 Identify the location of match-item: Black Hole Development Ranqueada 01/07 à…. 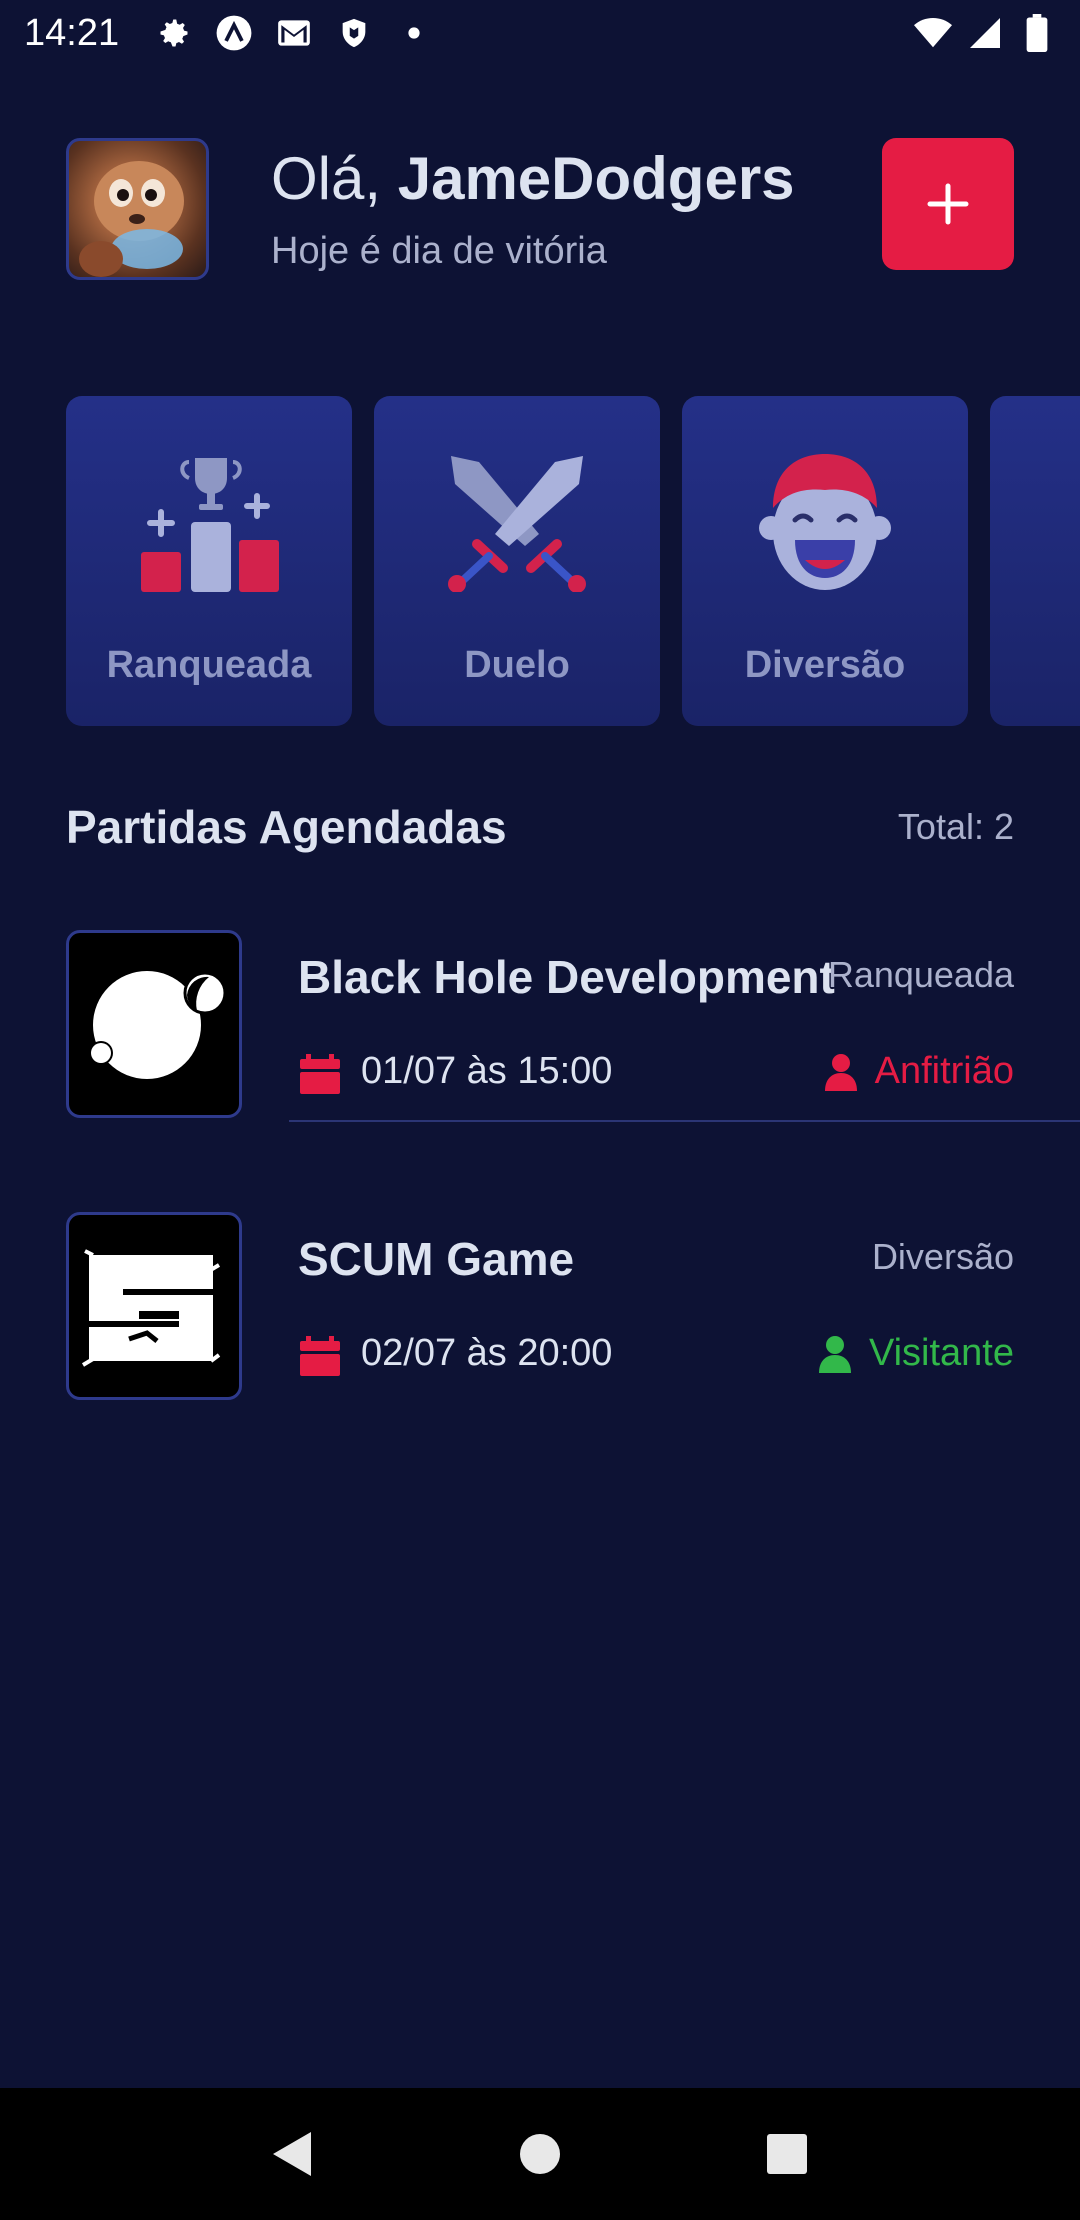
(573, 1026).